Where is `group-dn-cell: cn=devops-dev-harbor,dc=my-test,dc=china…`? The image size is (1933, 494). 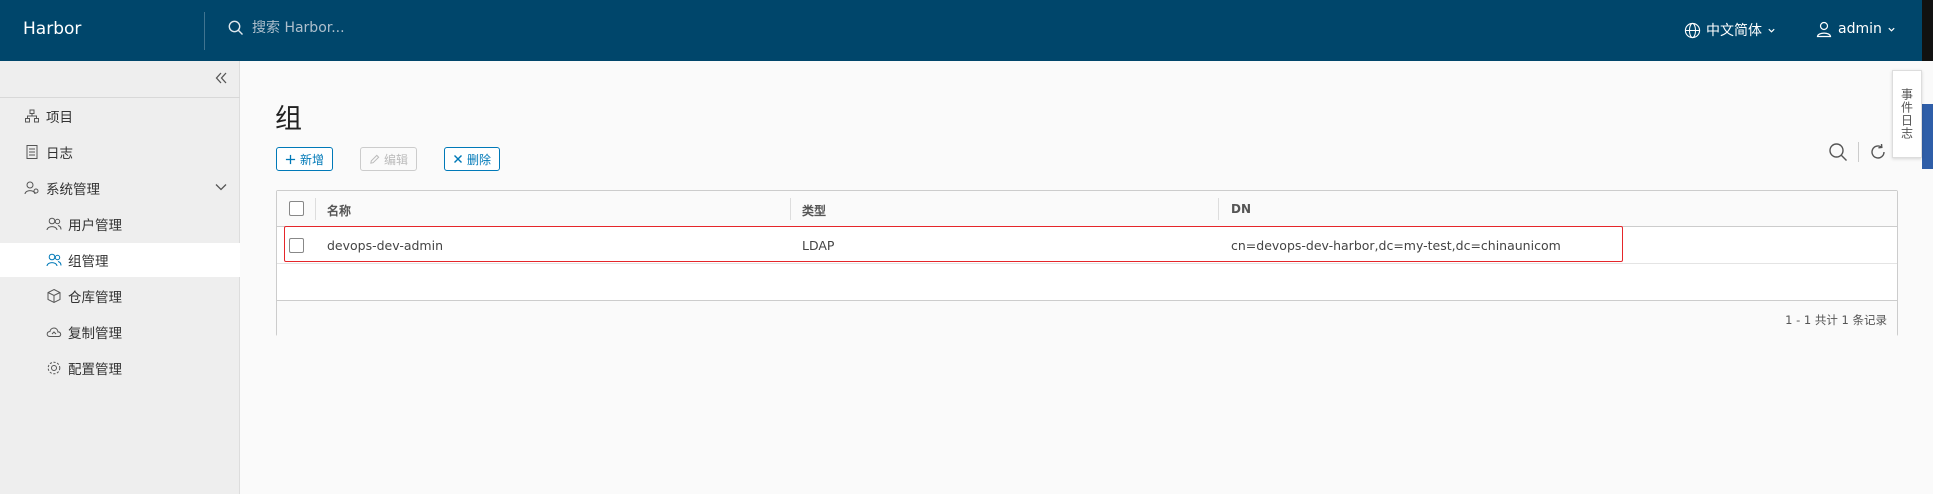 group-dn-cell: cn=devops-dev-harbor,dc=my-test,dc=china… is located at coordinates (1396, 245).